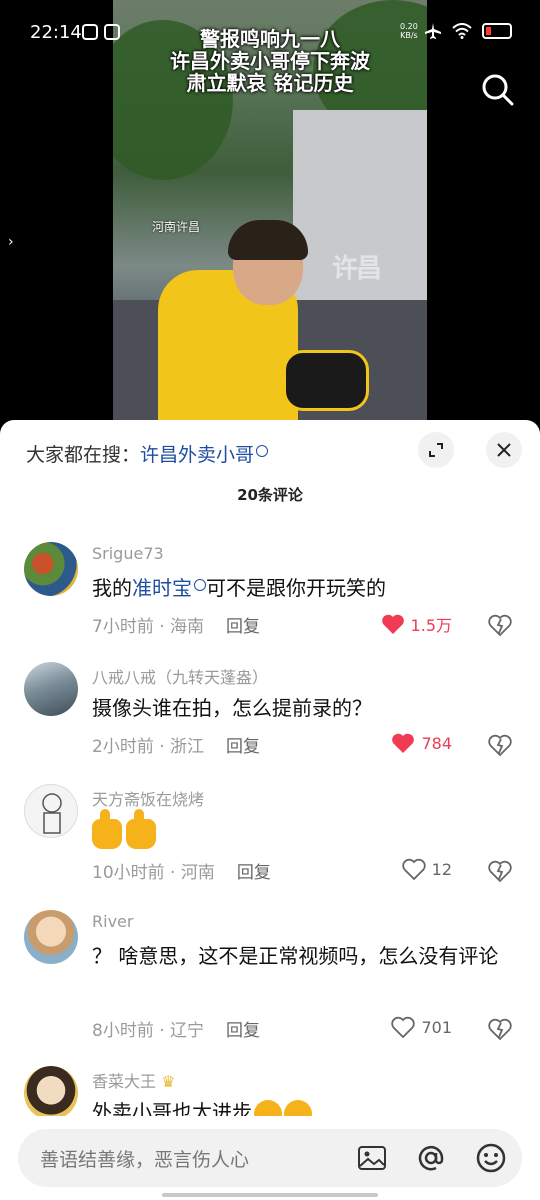  What do you see at coordinates (357, 269) in the screenshot?
I see `channel-watermark: 许昌` at bounding box center [357, 269].